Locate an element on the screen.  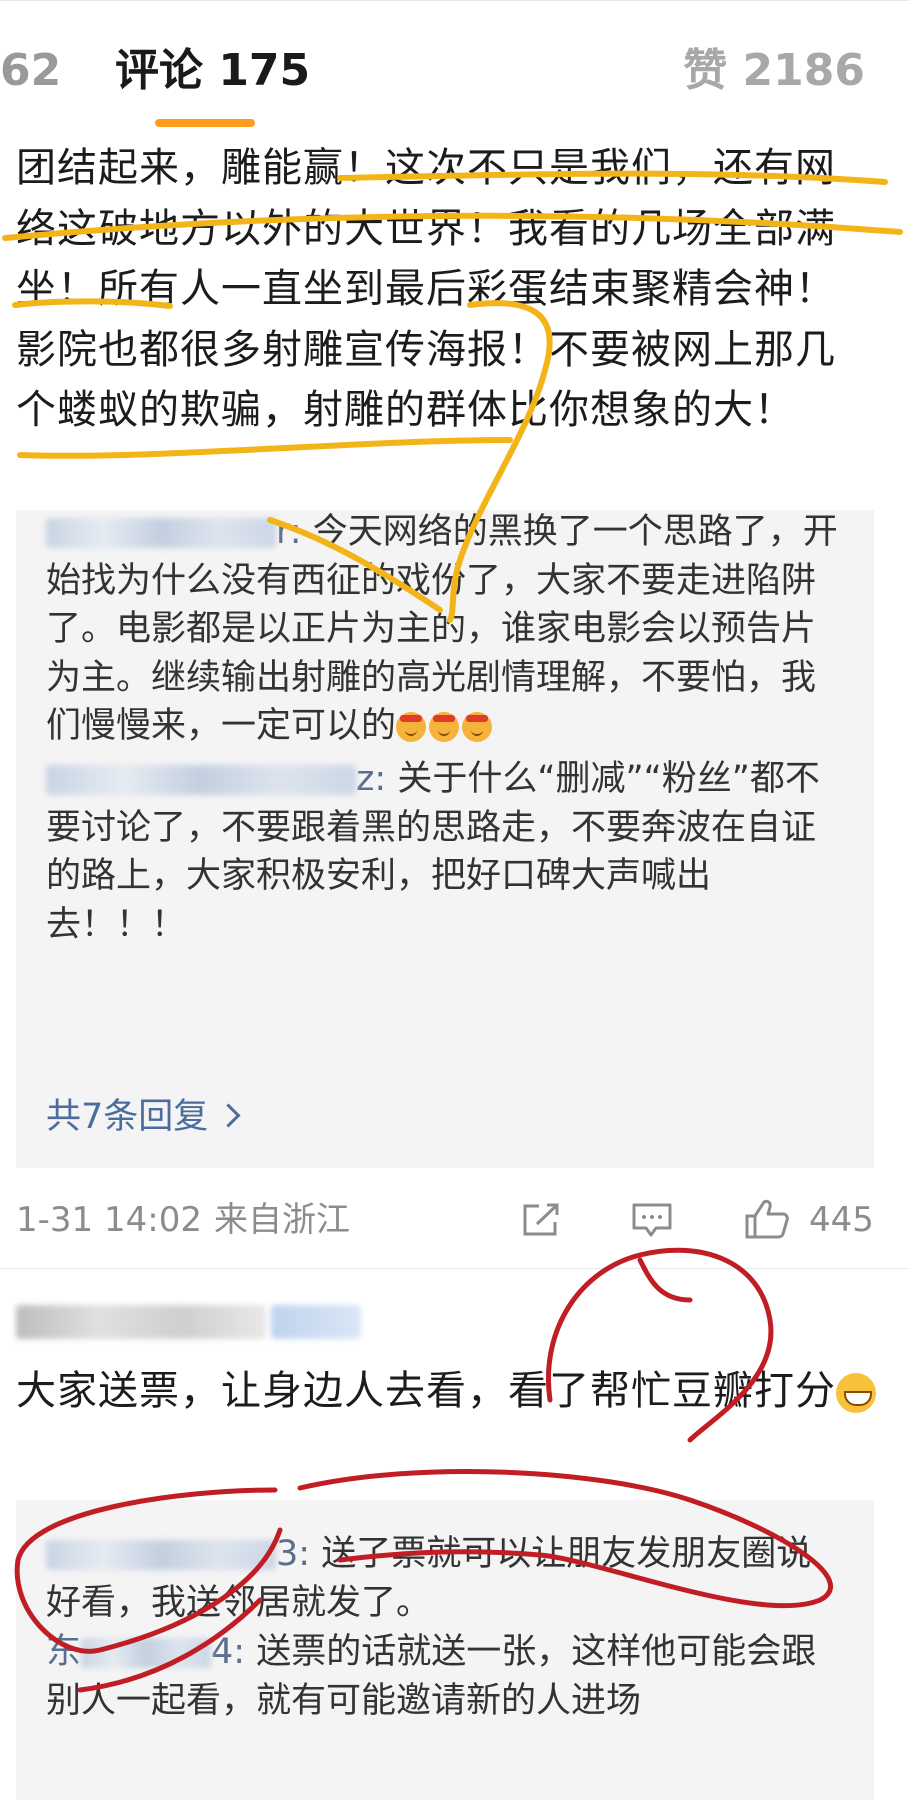
comment-text: 大家送票，让身边人去看，看了帮忙豆瓣打分 is located at coordinates (446, 1391).